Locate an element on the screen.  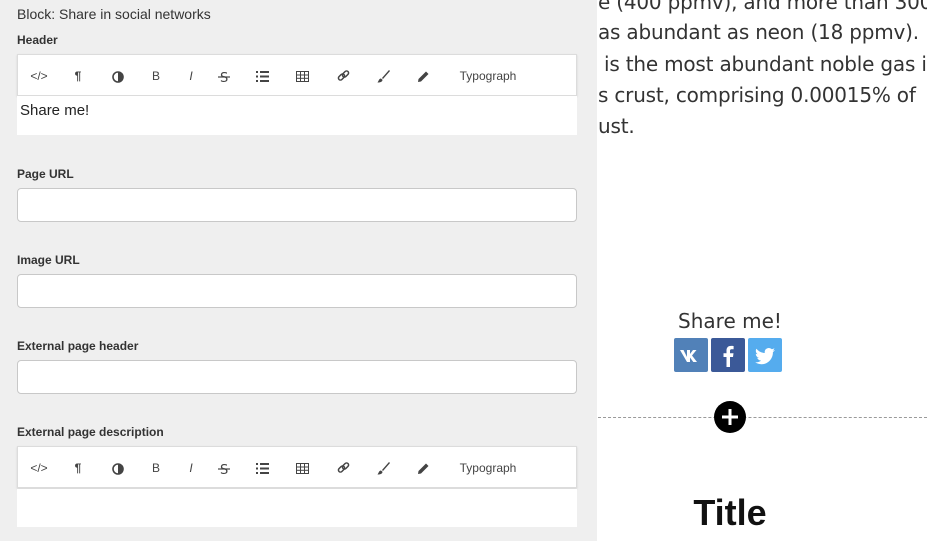
external-header-input is located at coordinates (297, 377).